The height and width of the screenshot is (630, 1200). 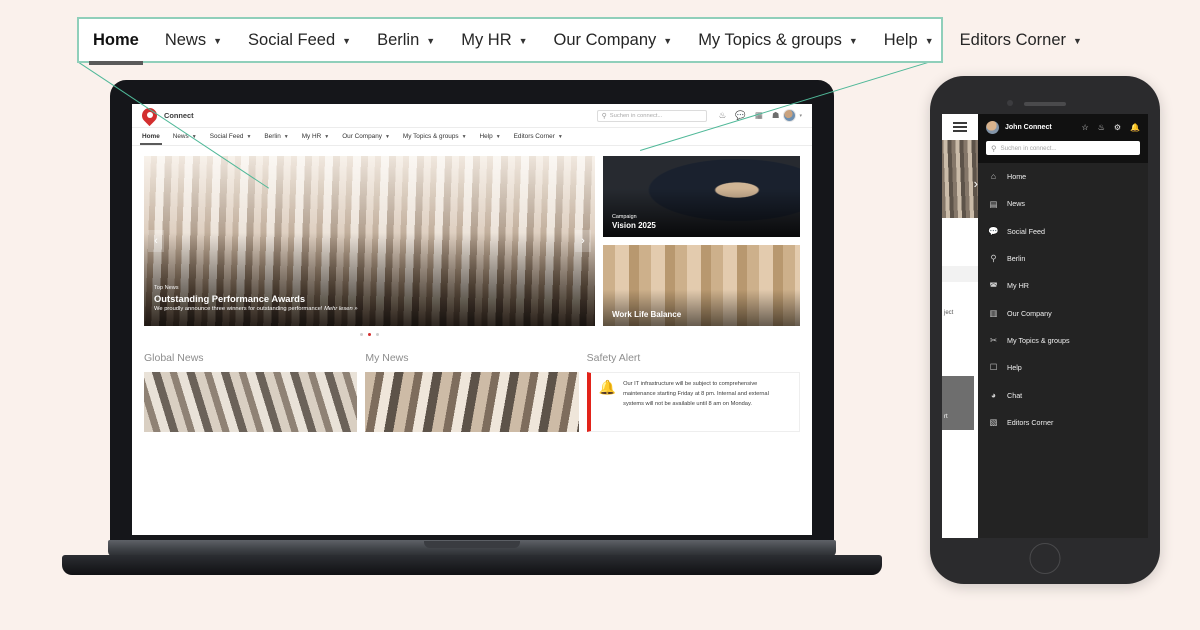 I want to click on nav-item-social-feed: Social Feed ▼, so click(x=231, y=136).